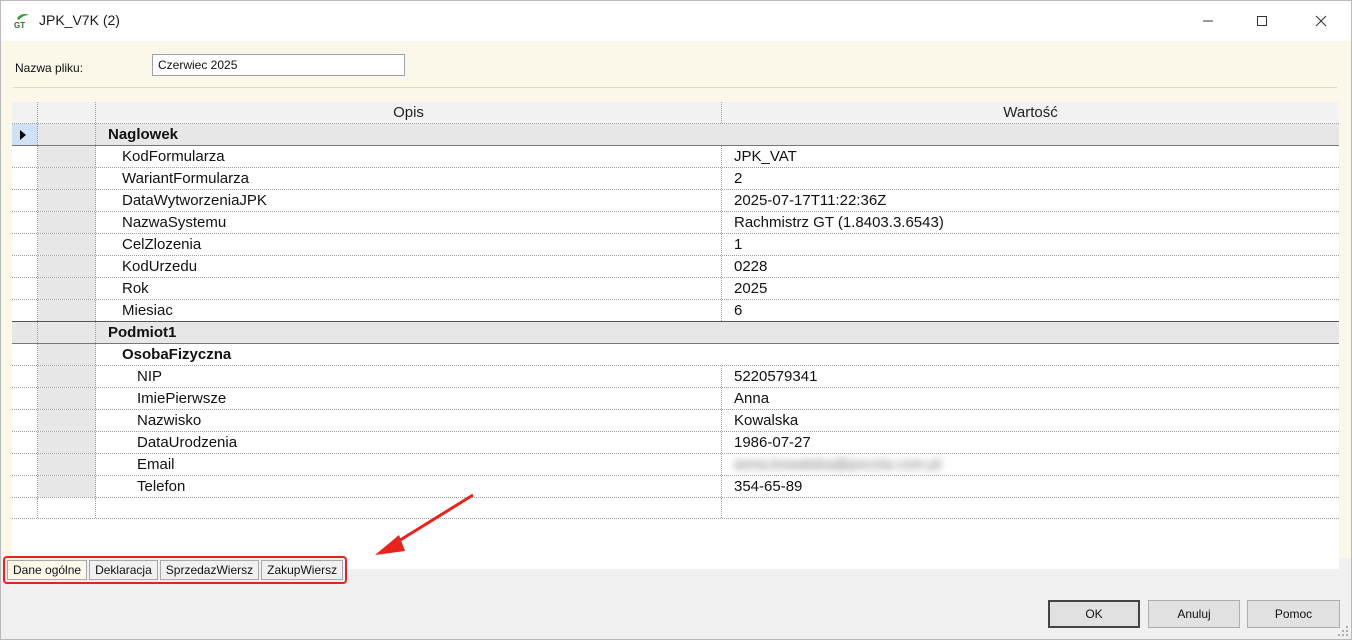 The width and height of the screenshot is (1352, 640). What do you see at coordinates (409, 266) in the screenshot?
I see `field-label: KodUrzedu` at bounding box center [409, 266].